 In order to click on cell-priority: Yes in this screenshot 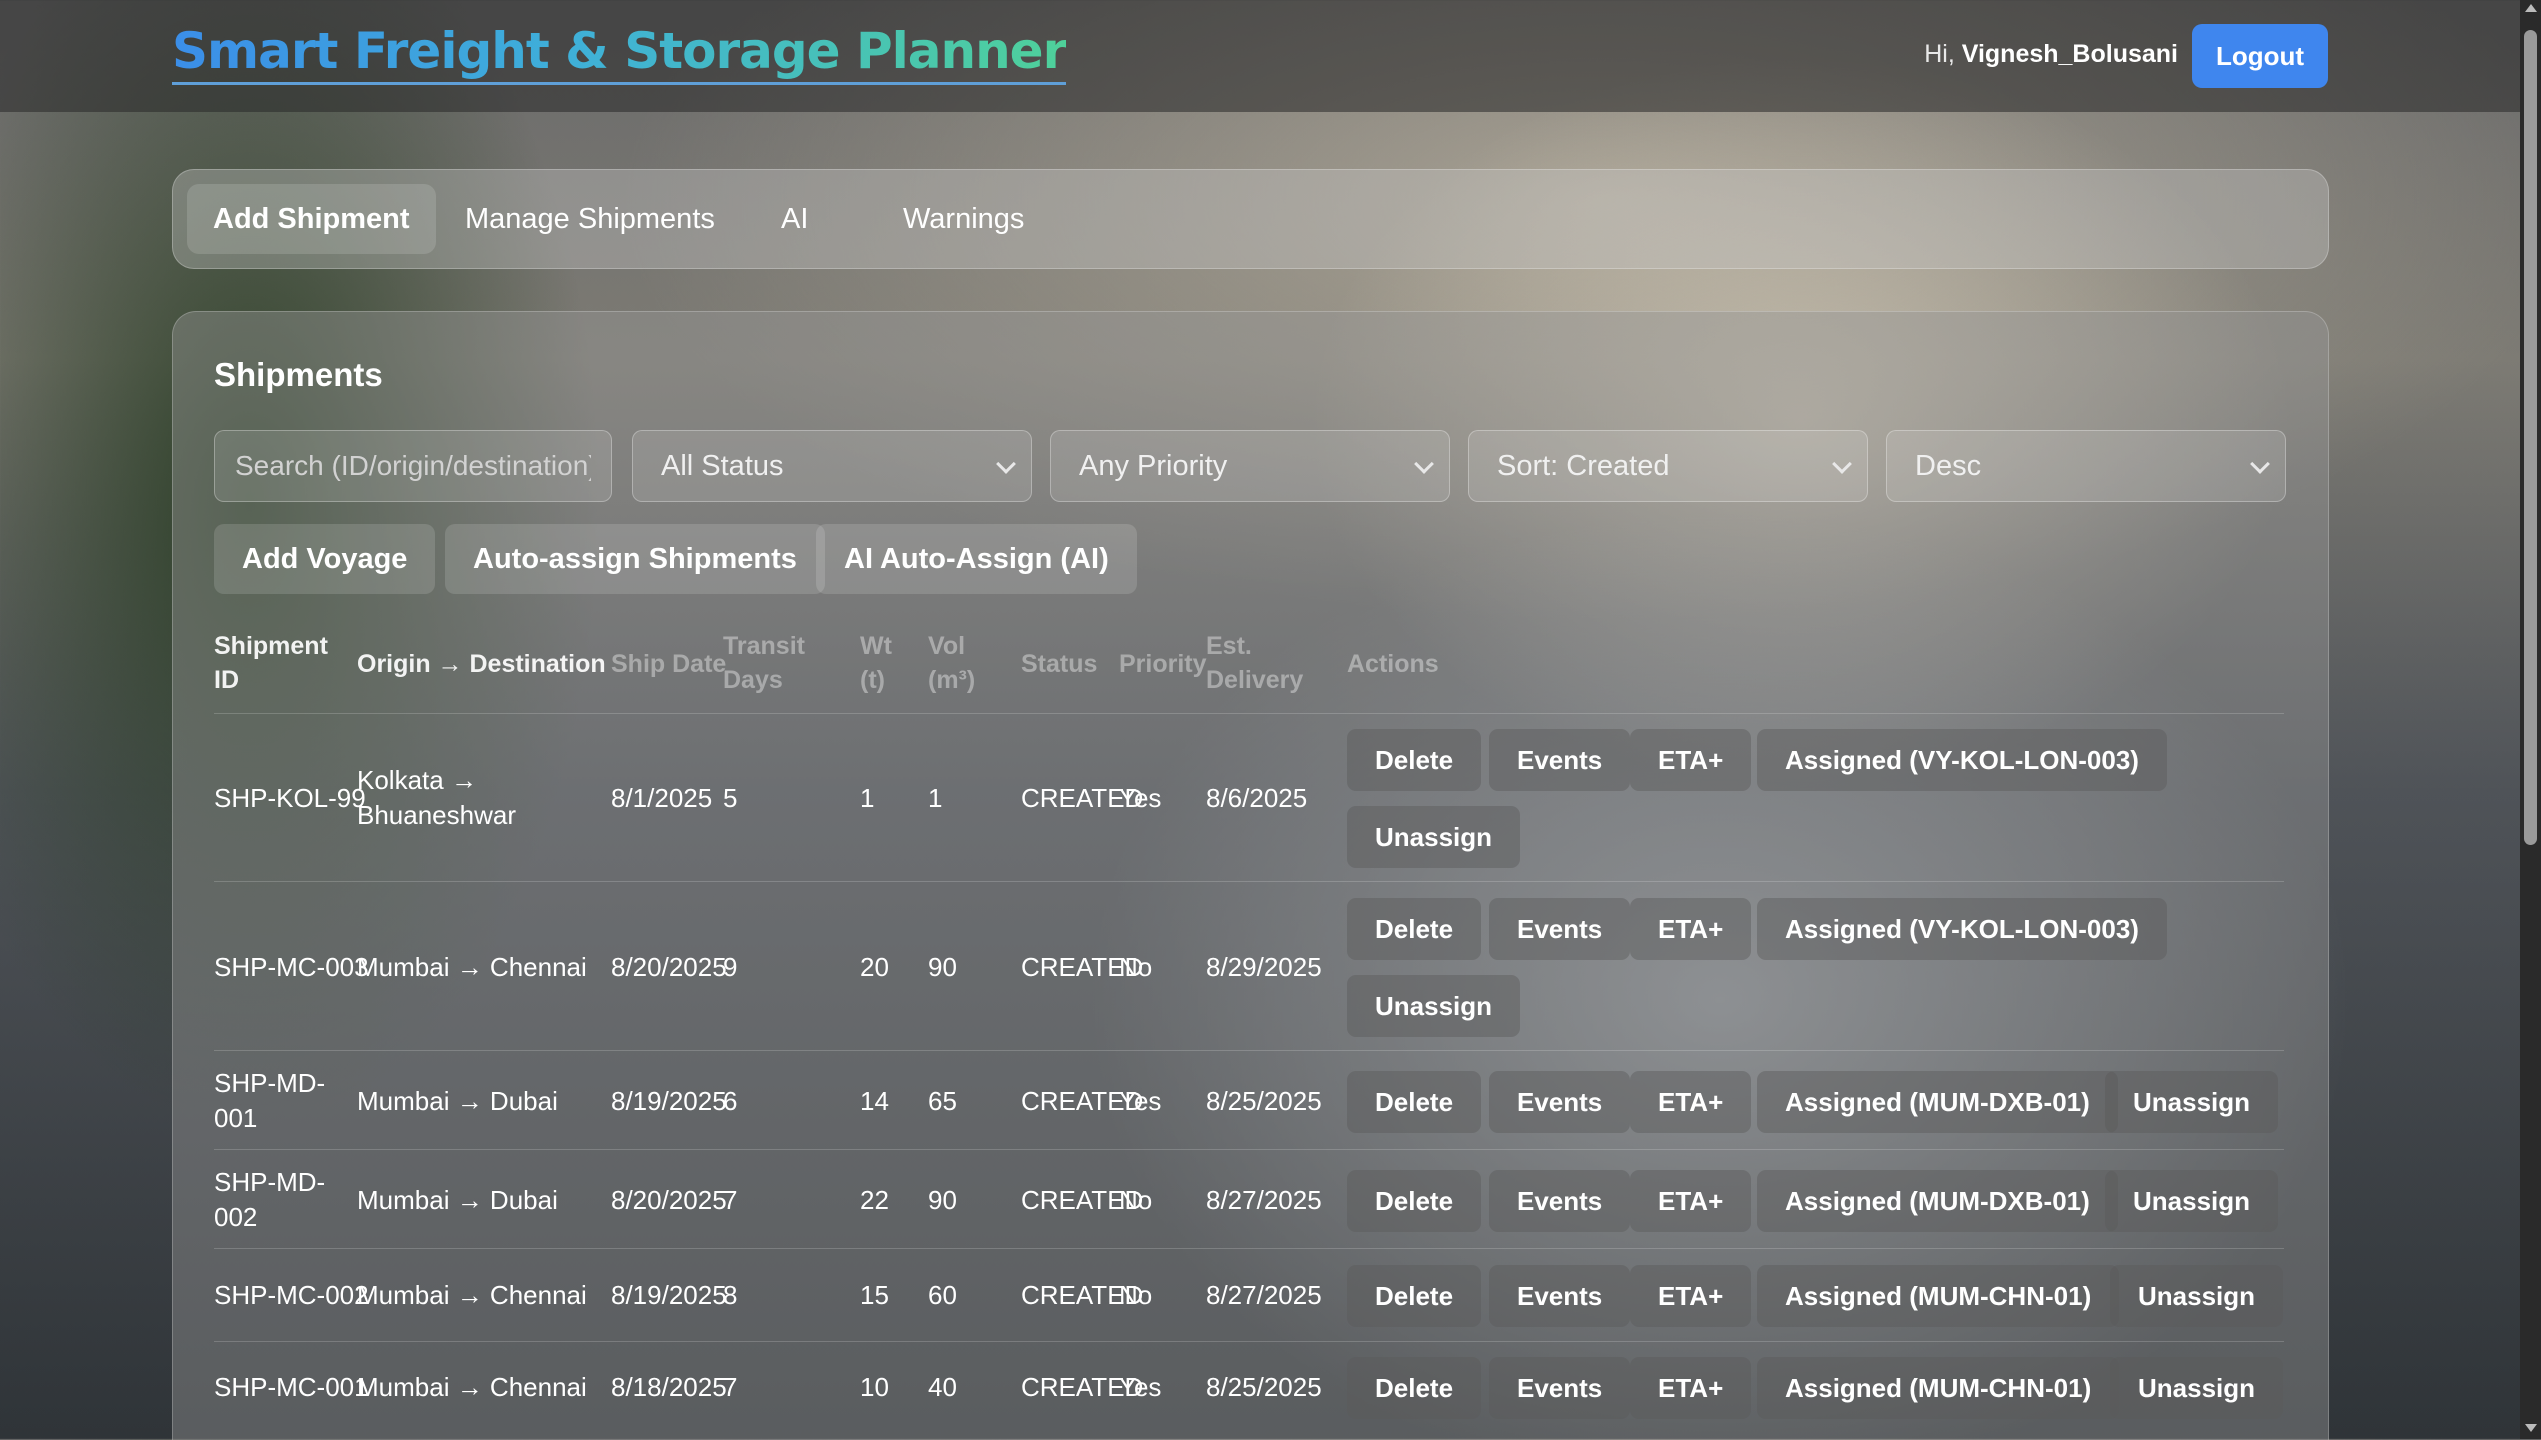, I will do `click(1140, 798)`.